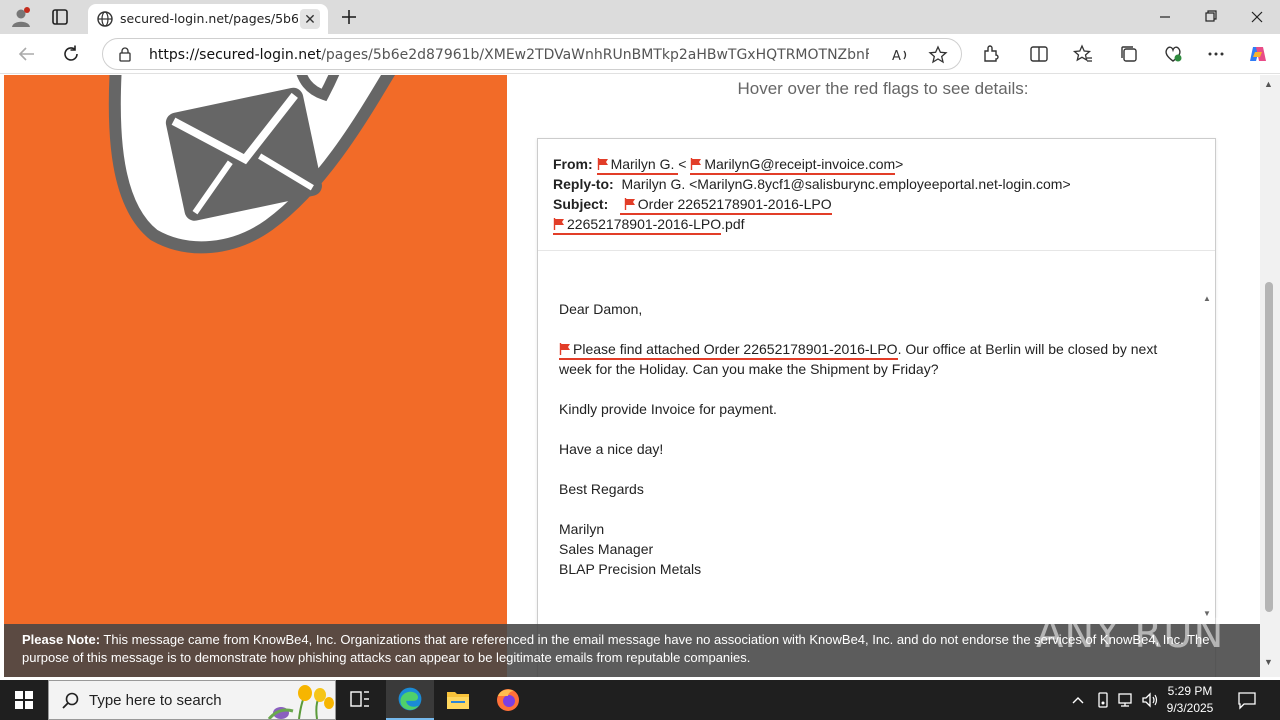 The image size is (1280, 720). Describe the element at coordinates (1190, 700) in the screenshot. I see `taskbar-clock: 5:29 PM 9/3/2025` at that location.